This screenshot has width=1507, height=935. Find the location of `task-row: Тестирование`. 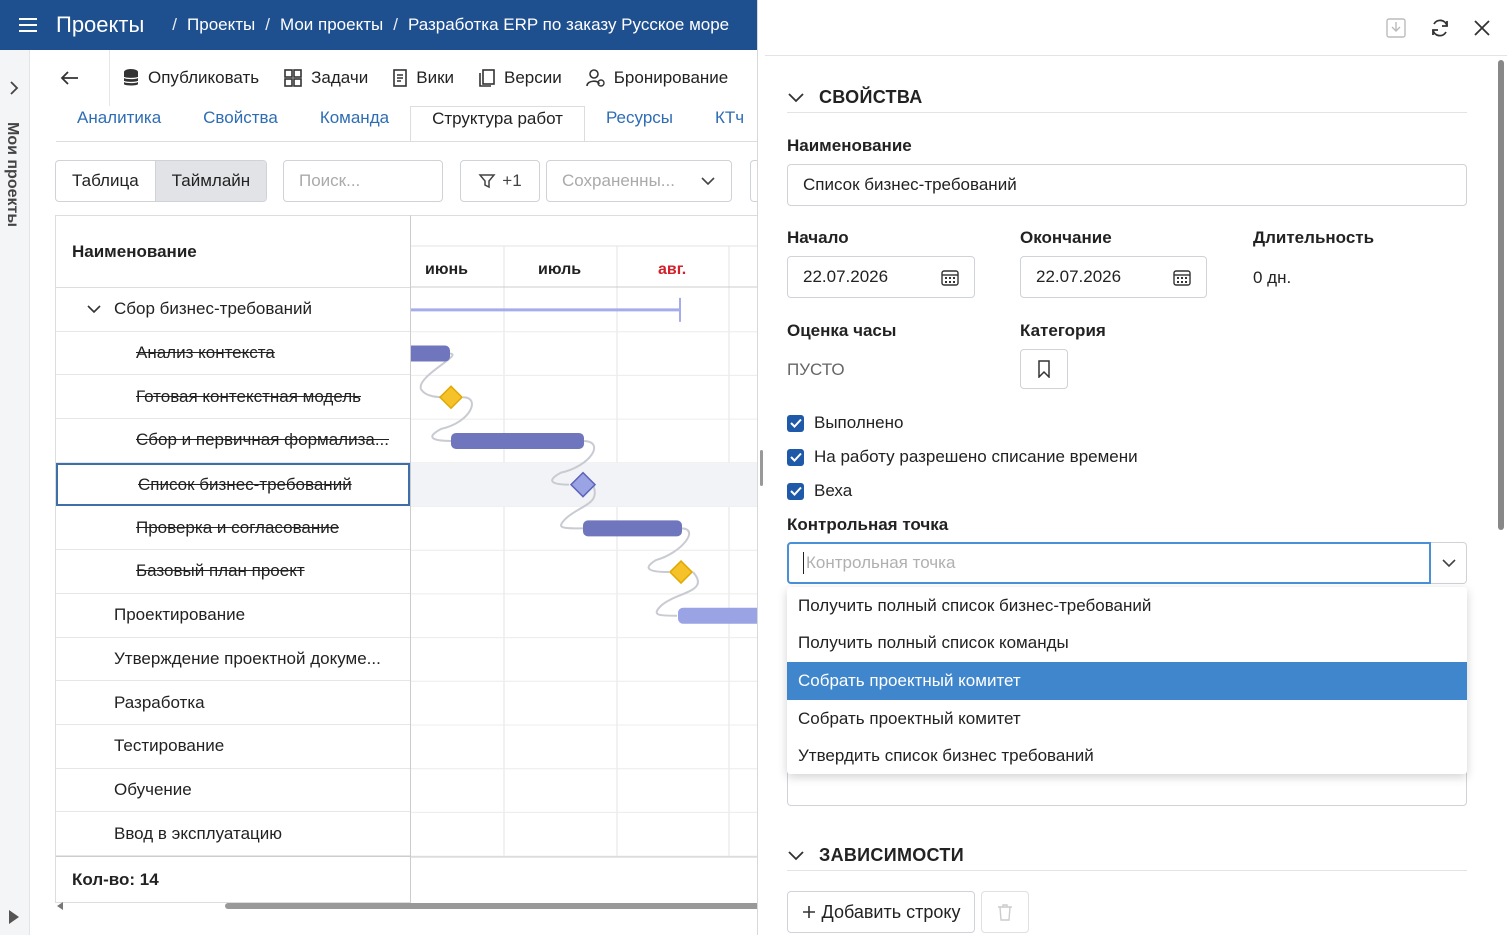

task-row: Тестирование is located at coordinates (233, 747).